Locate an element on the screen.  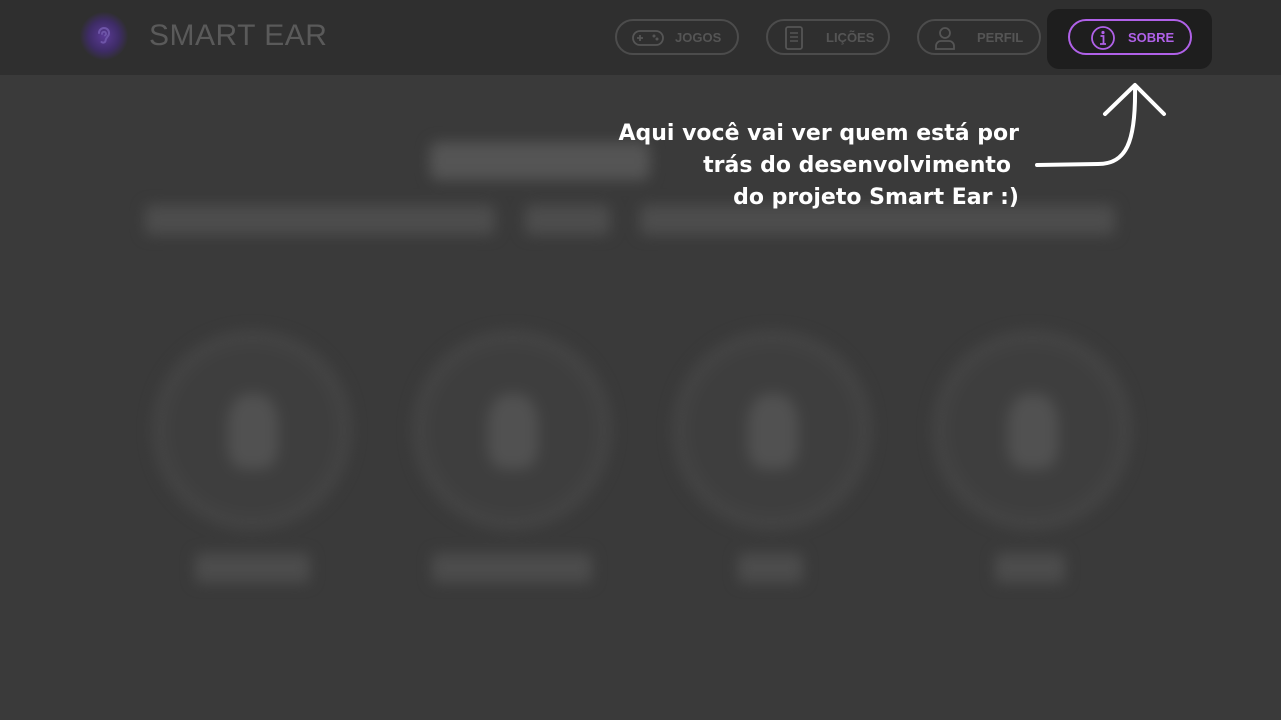
gamepad-icon is located at coordinates (648, 39).